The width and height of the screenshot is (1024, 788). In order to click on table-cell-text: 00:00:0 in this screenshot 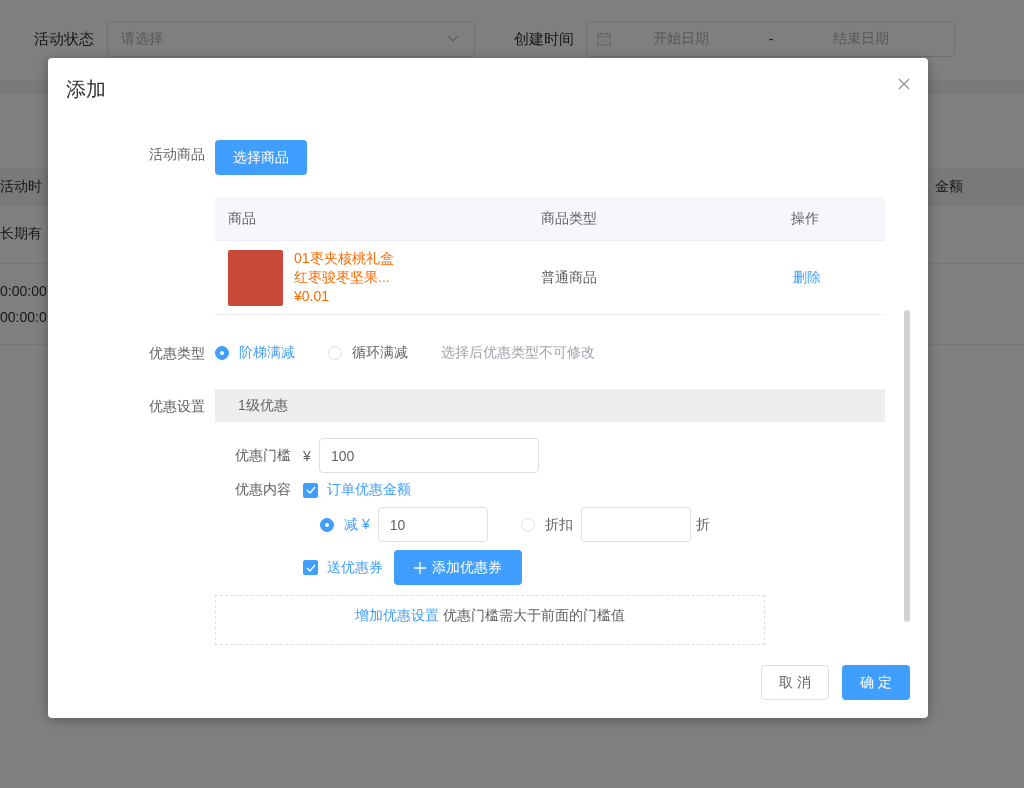, I will do `click(23, 317)`.